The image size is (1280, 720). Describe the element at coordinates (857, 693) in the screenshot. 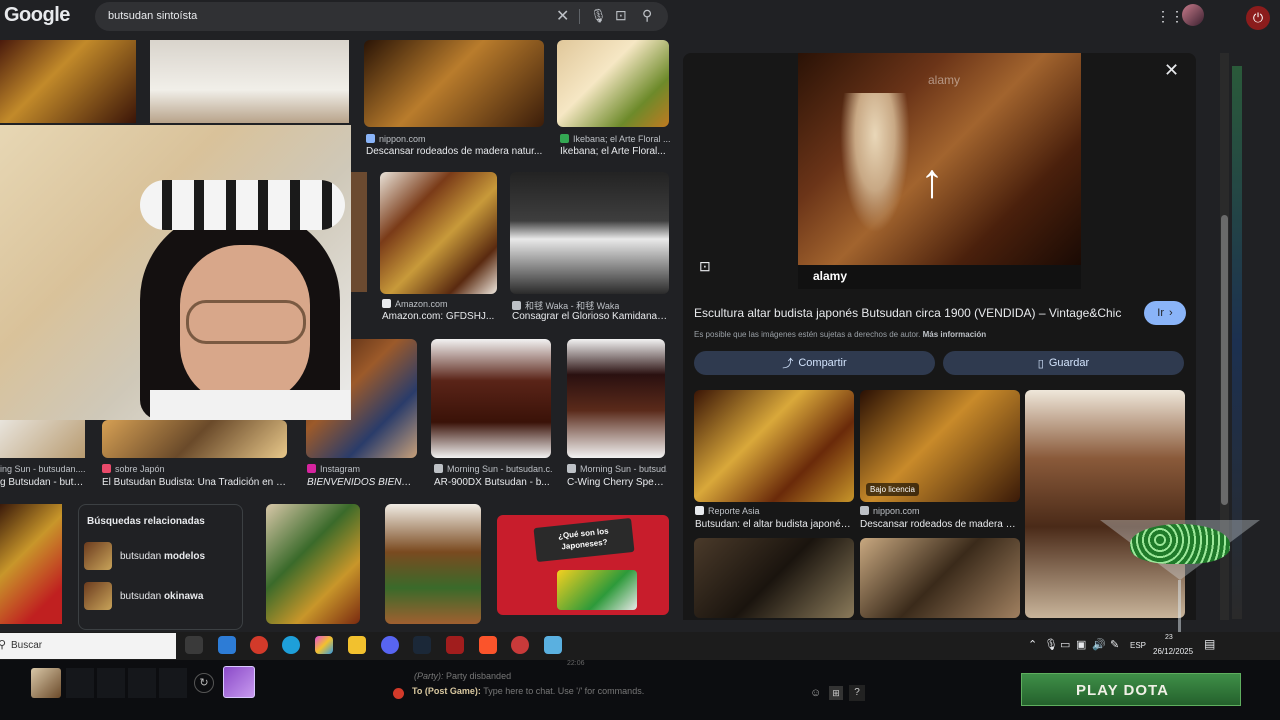

I see `help-button: ?` at that location.